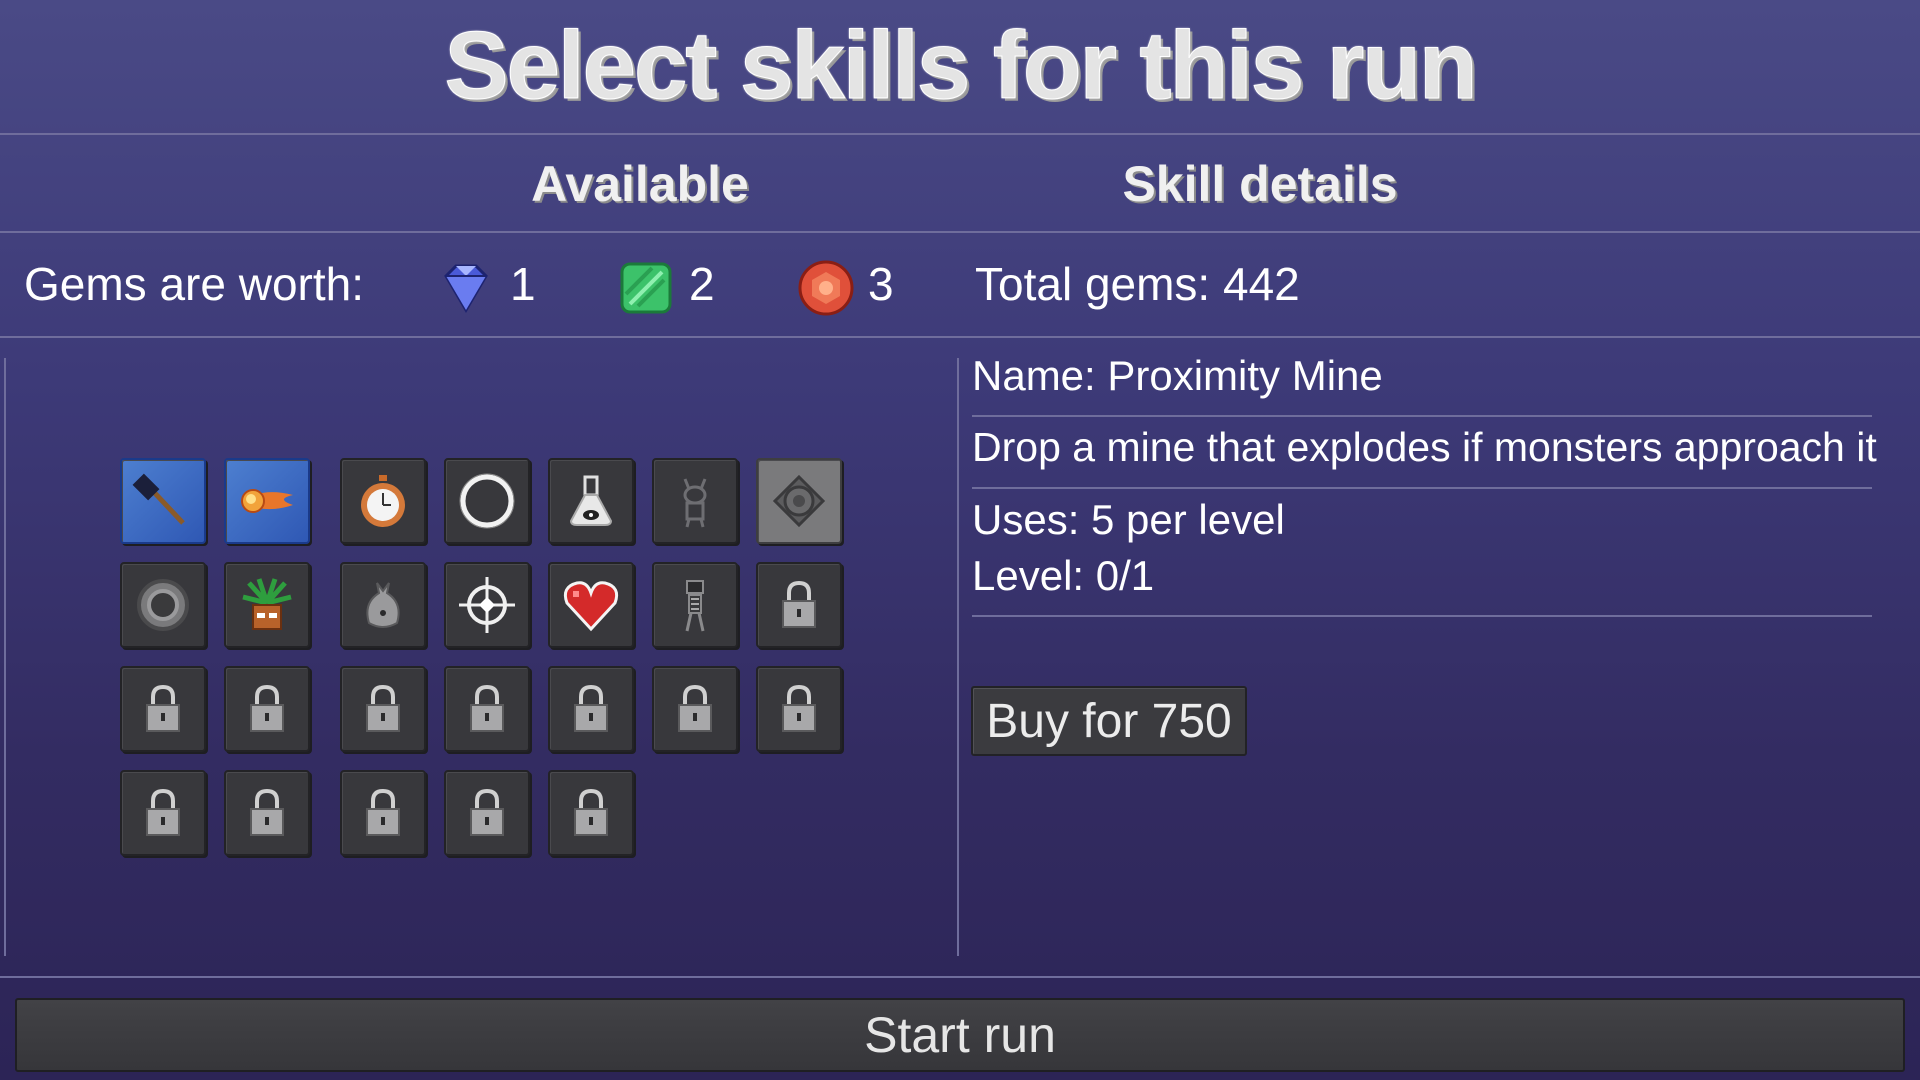  I want to click on crosshair-icon, so click(487, 605).